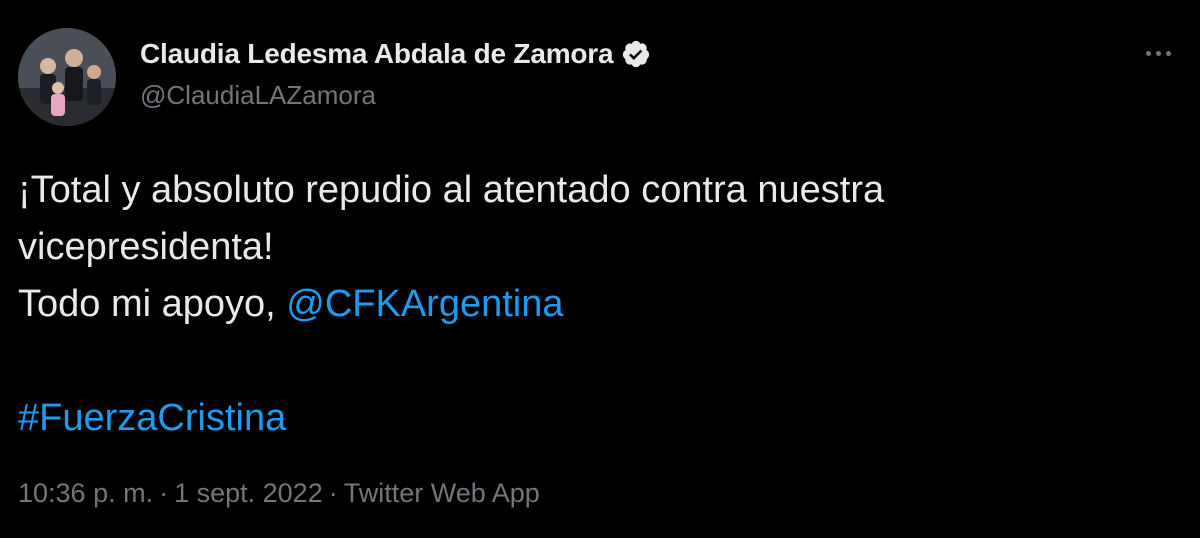  I want to click on mention-link: @CFKArgentina, so click(424, 304).